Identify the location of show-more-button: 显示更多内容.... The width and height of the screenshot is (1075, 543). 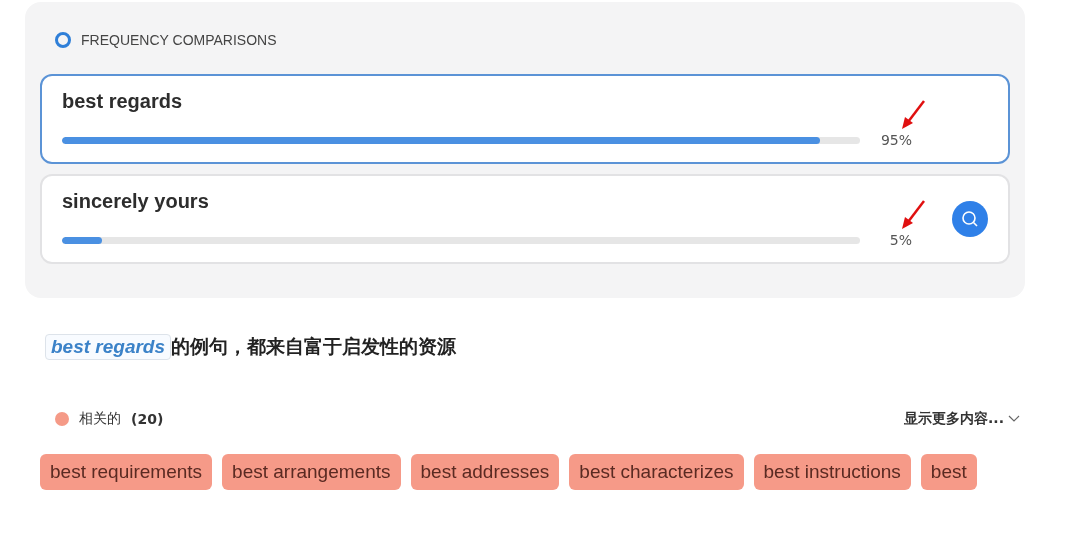
(962, 419).